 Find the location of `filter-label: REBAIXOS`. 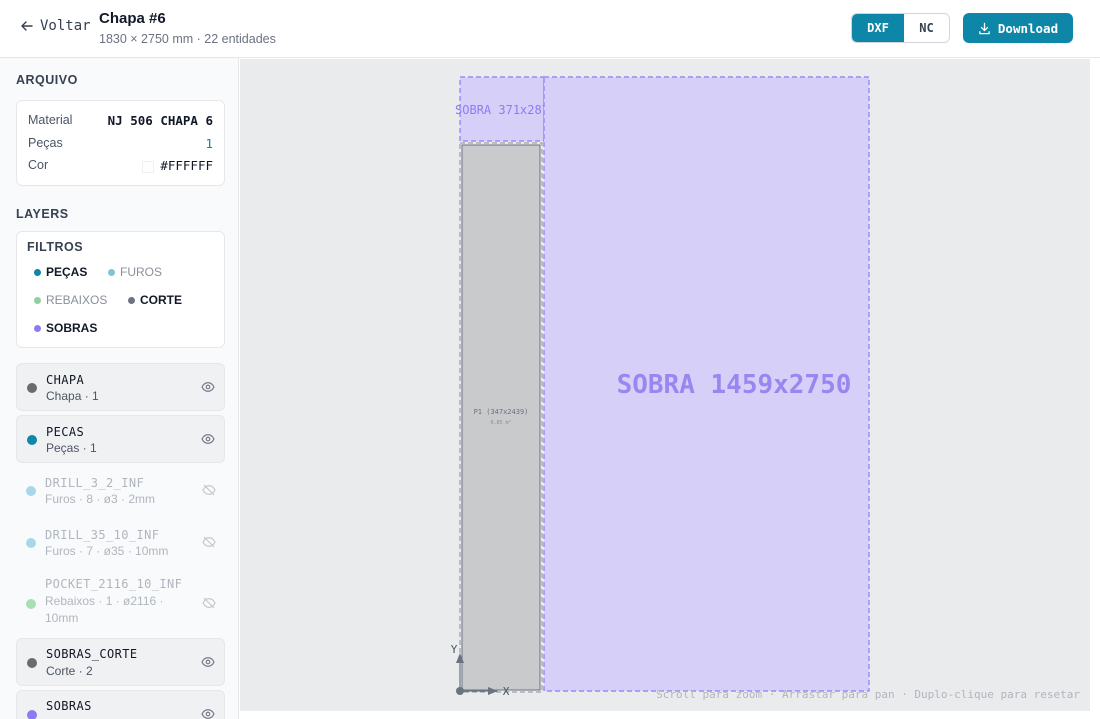

filter-label: REBAIXOS is located at coordinates (77, 300).